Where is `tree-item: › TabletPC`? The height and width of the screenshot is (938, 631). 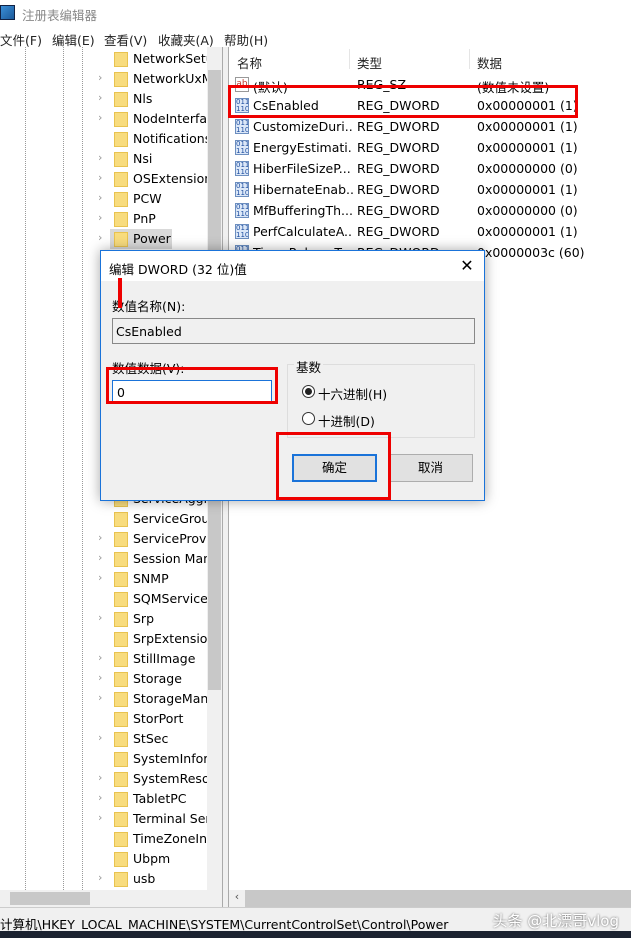
tree-item: › TabletPC is located at coordinates (153, 799).